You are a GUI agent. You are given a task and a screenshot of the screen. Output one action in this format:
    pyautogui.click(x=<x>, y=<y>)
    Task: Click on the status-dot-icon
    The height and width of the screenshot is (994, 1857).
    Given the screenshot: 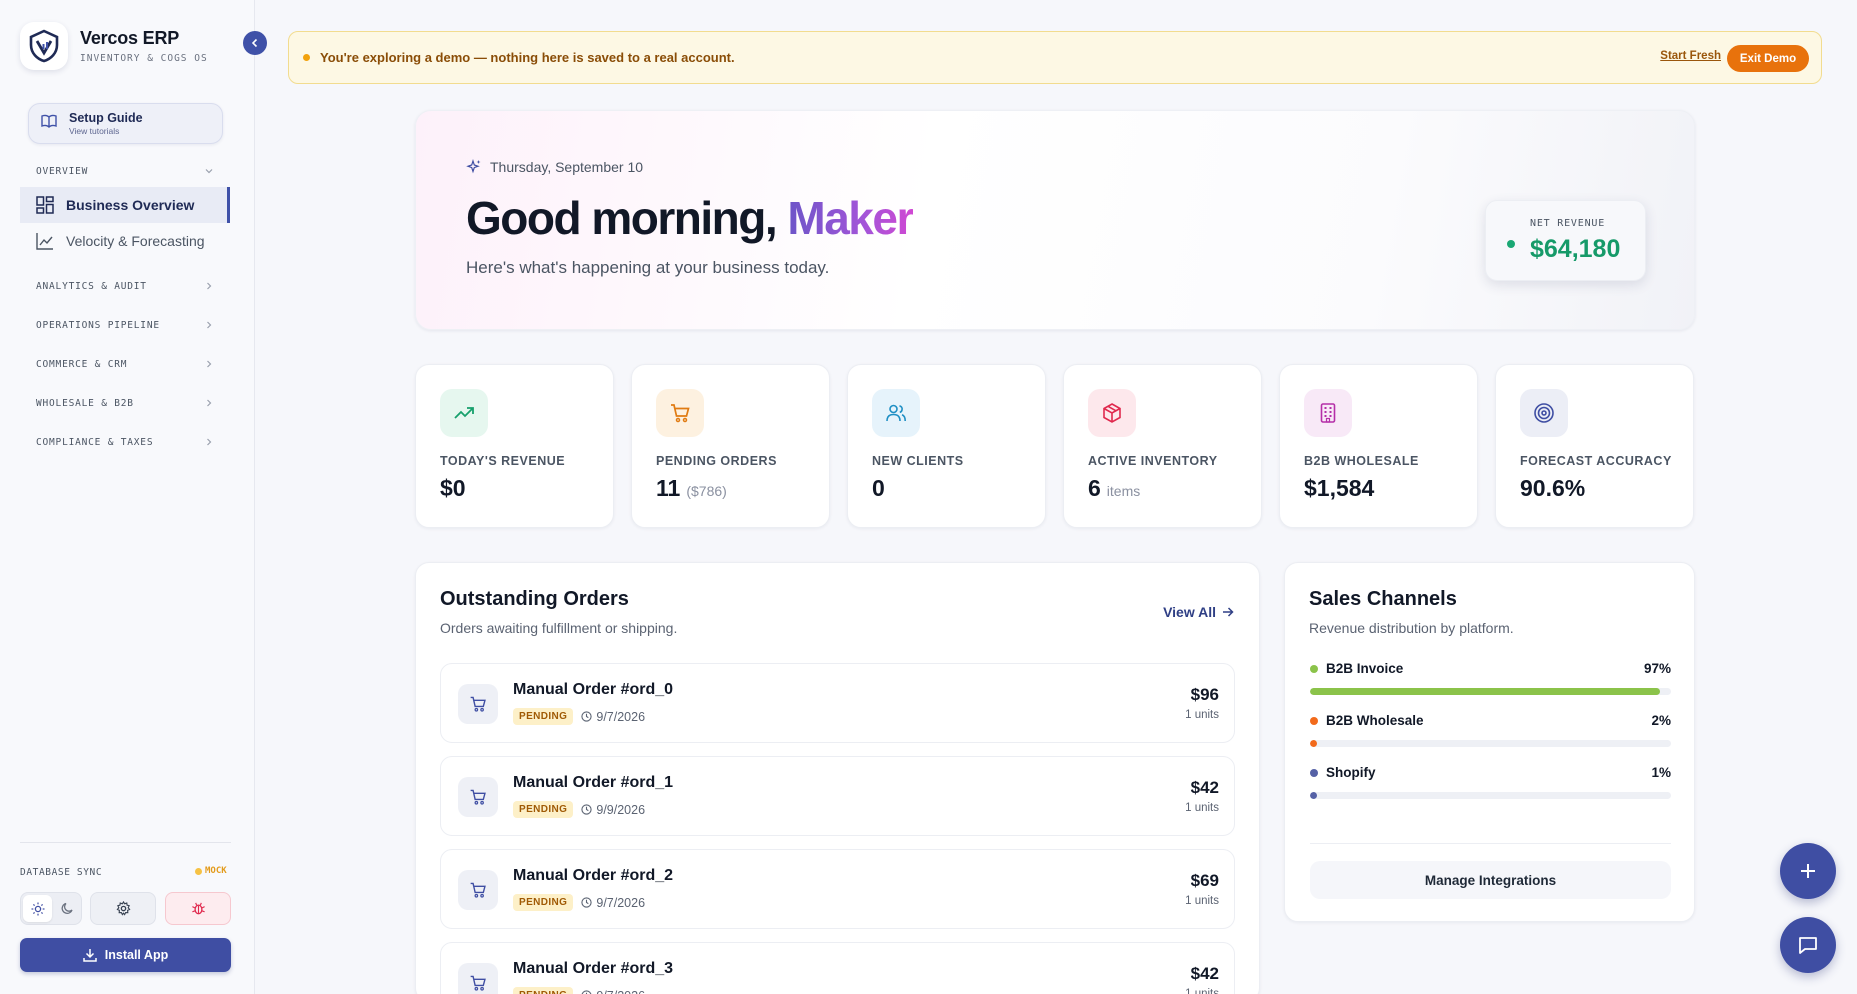 What is the action you would take?
    pyautogui.click(x=198, y=871)
    